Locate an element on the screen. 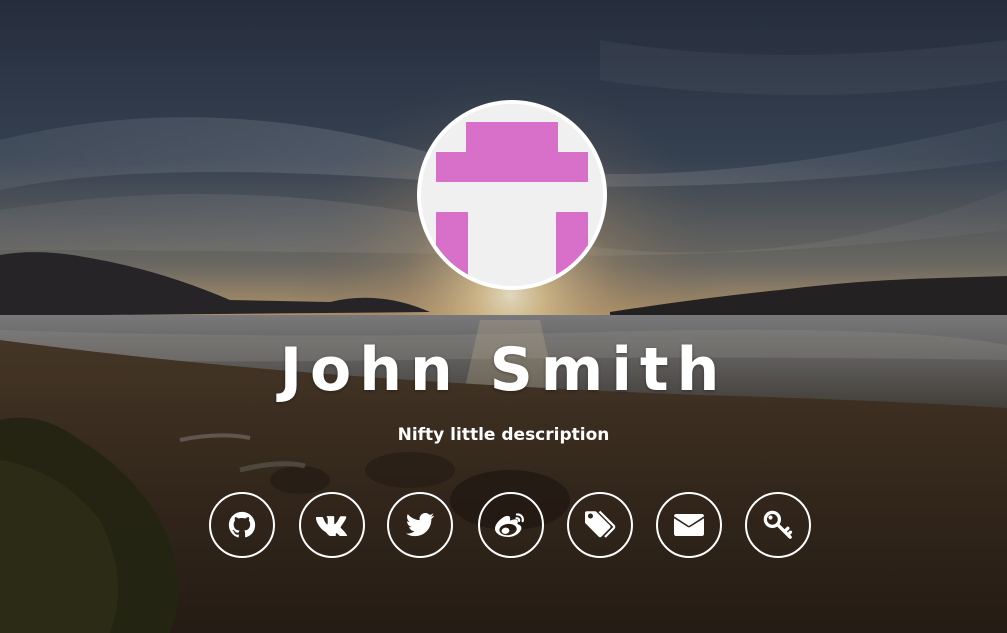 The height and width of the screenshot is (633, 1007). twitter-link is located at coordinates (420, 525).